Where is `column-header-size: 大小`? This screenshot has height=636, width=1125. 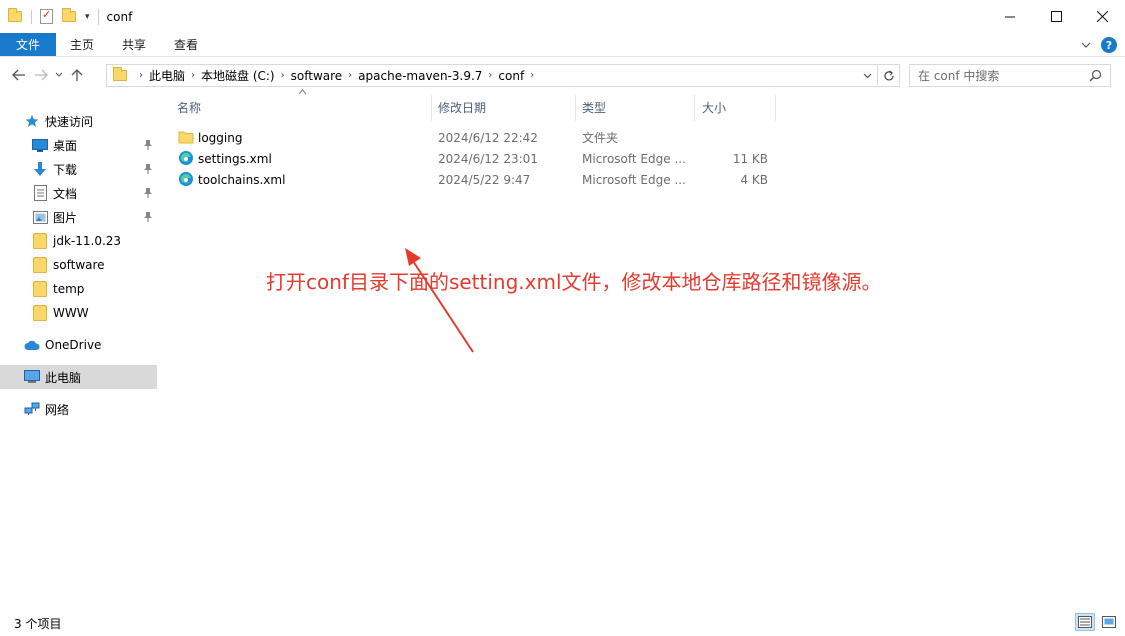
column-header-size: 大小 is located at coordinates (714, 107).